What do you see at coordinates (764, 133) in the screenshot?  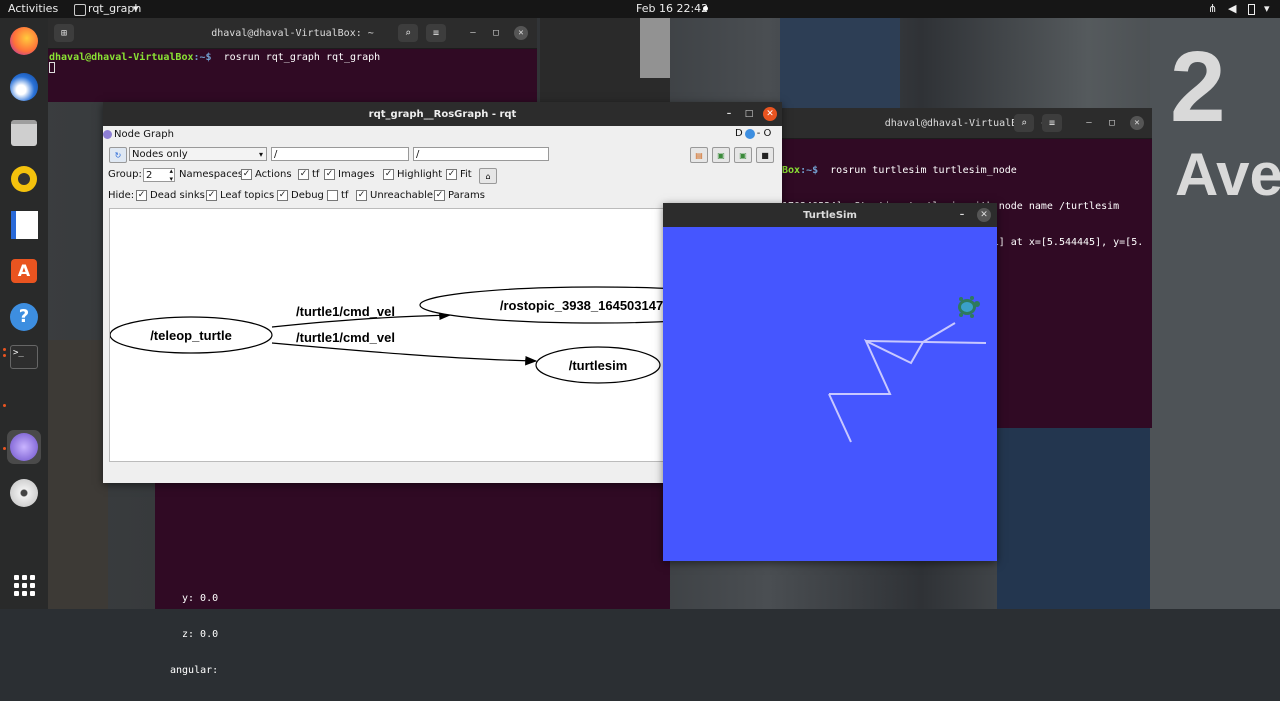 I see `panel-close-button: - O` at bounding box center [764, 133].